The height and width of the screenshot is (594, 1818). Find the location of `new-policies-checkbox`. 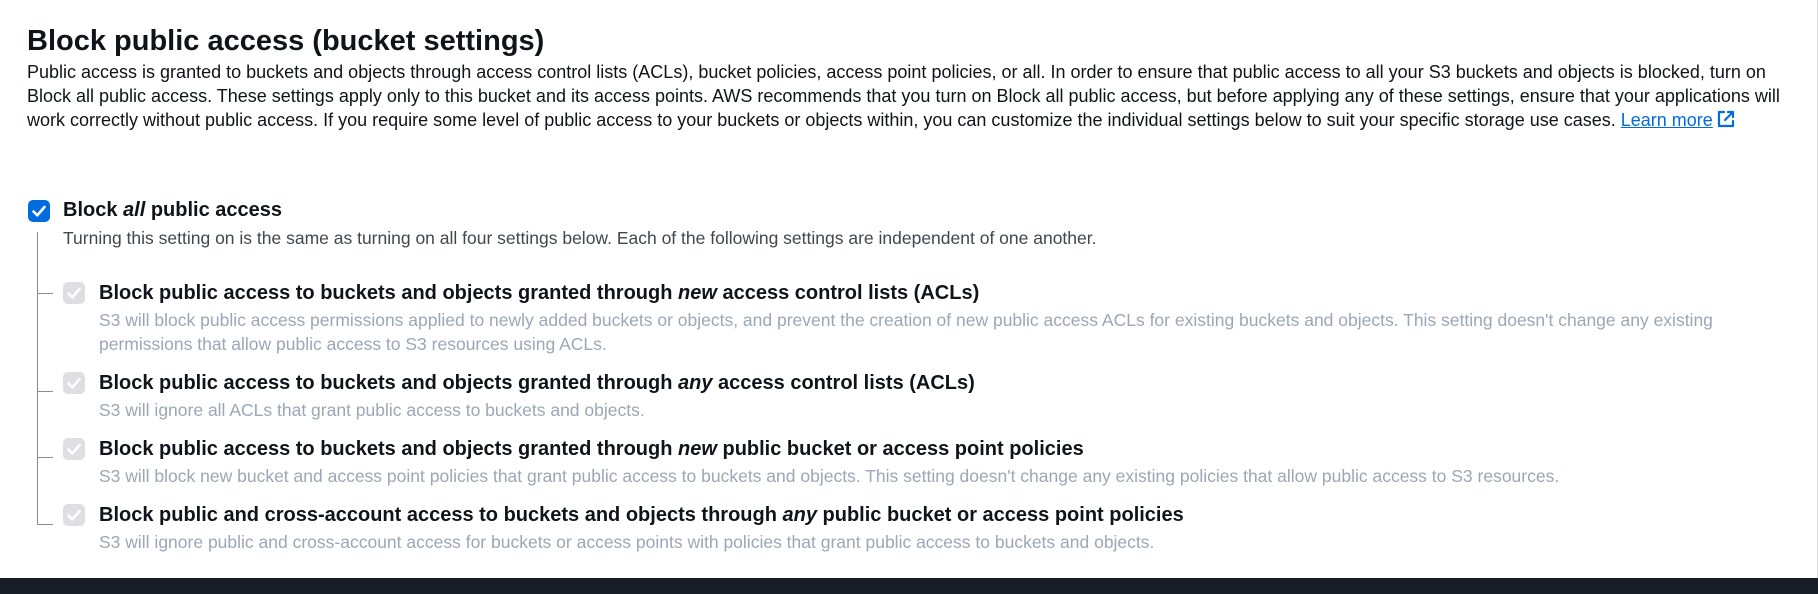

new-policies-checkbox is located at coordinates (74, 449).